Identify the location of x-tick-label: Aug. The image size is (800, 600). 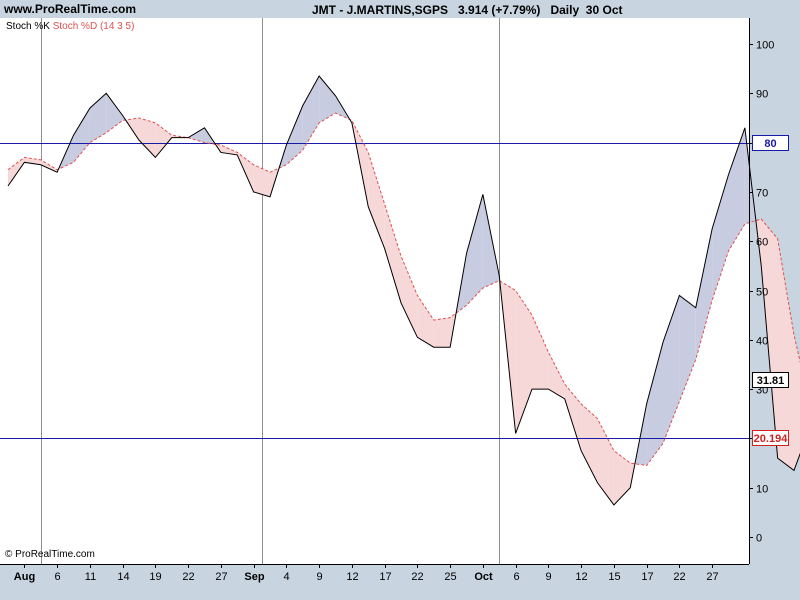
(24, 577).